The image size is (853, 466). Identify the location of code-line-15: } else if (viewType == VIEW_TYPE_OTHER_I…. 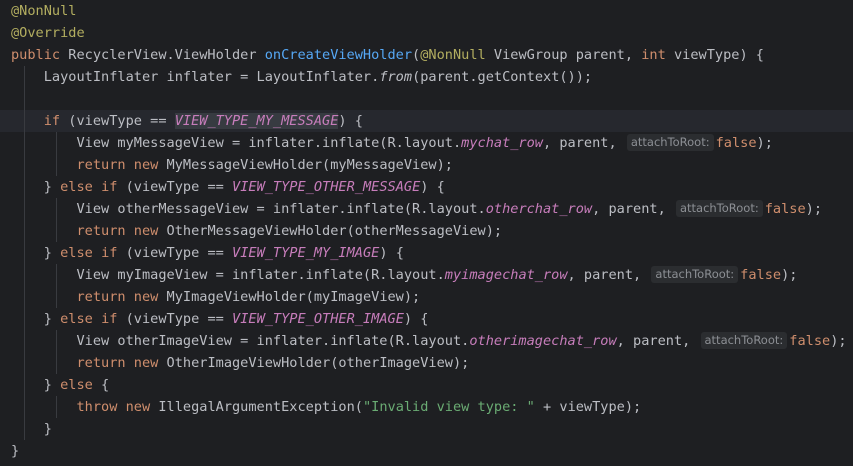
(432, 319).